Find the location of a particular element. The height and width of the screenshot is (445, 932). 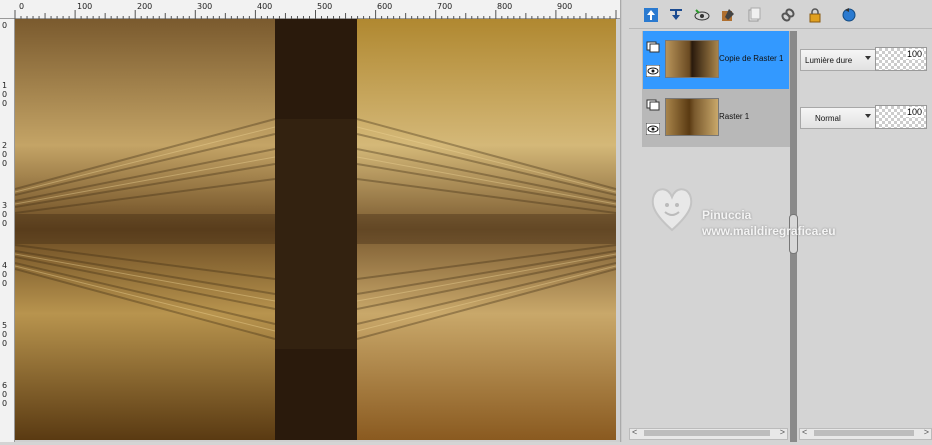

hruler-label: 600 is located at coordinates (385, 6).